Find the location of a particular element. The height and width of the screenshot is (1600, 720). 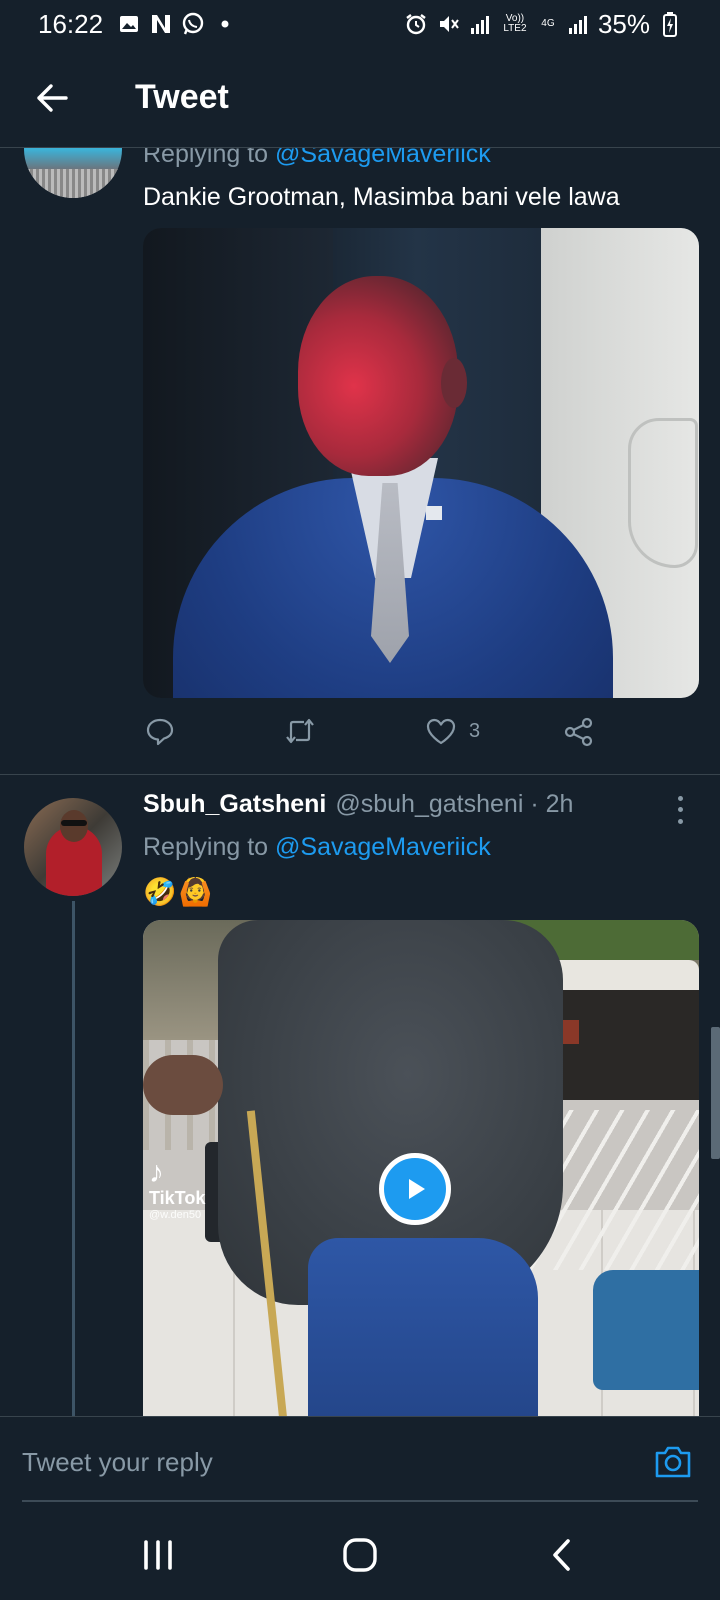

more-options-button is located at coordinates (680, 810).